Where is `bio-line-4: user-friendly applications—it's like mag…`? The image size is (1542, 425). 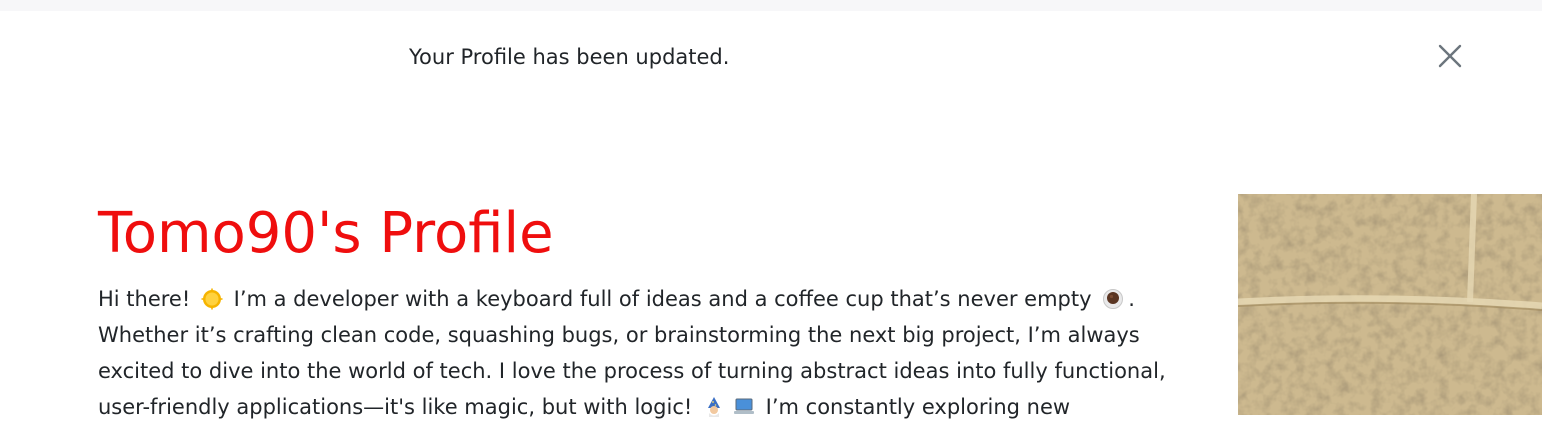 bio-line-4: user-friendly applications—it's like mag… is located at coordinates (638, 407).